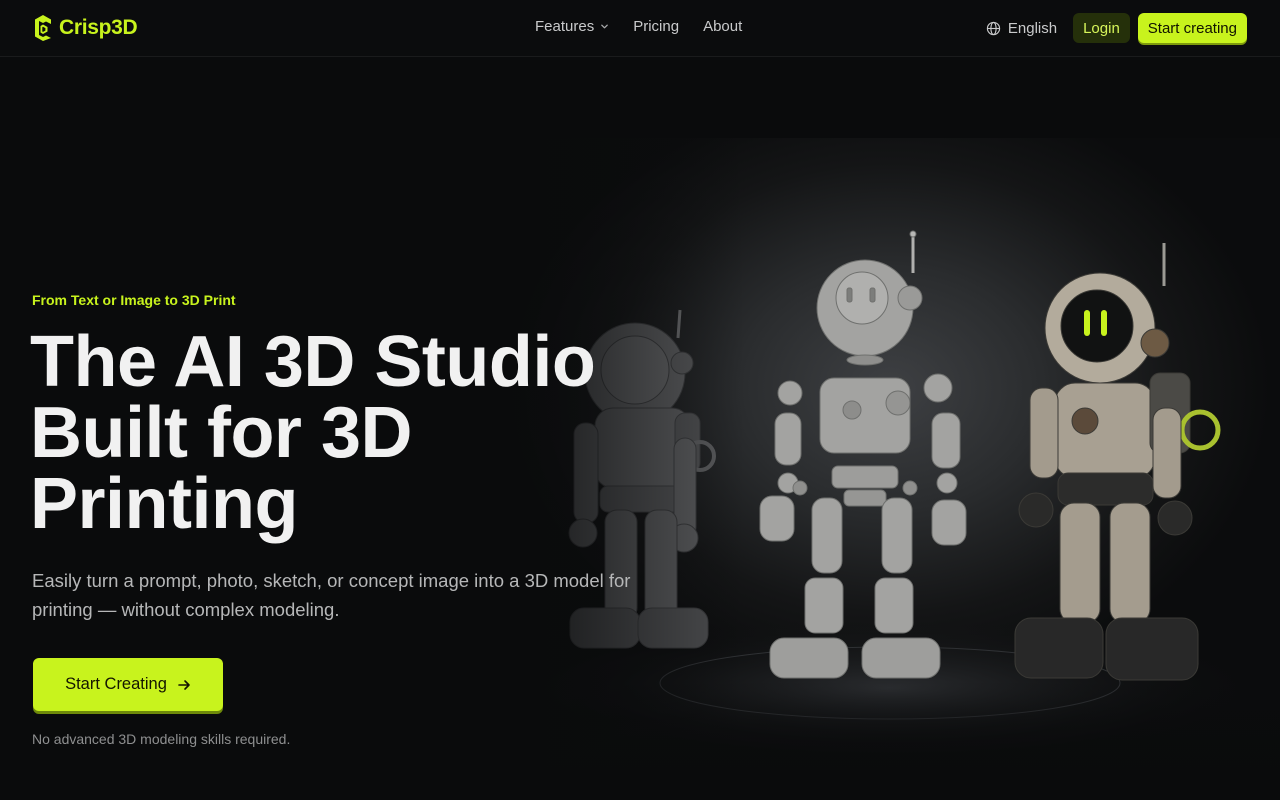 The width and height of the screenshot is (1280, 800). I want to click on right-robot, so click(1117, 462).